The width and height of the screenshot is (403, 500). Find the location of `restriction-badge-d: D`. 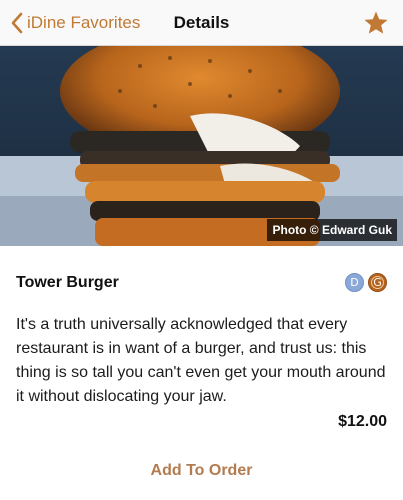

restriction-badge-d: D is located at coordinates (354, 282).